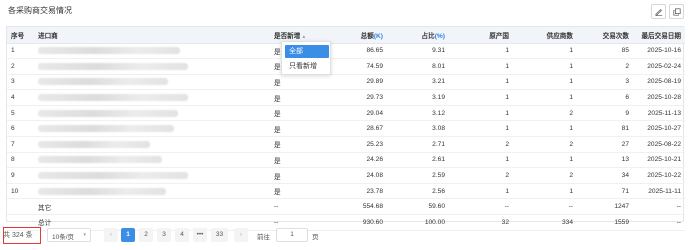 The image size is (692, 250). I want to click on panel-header: 各采购商交易情况, so click(346, 13).